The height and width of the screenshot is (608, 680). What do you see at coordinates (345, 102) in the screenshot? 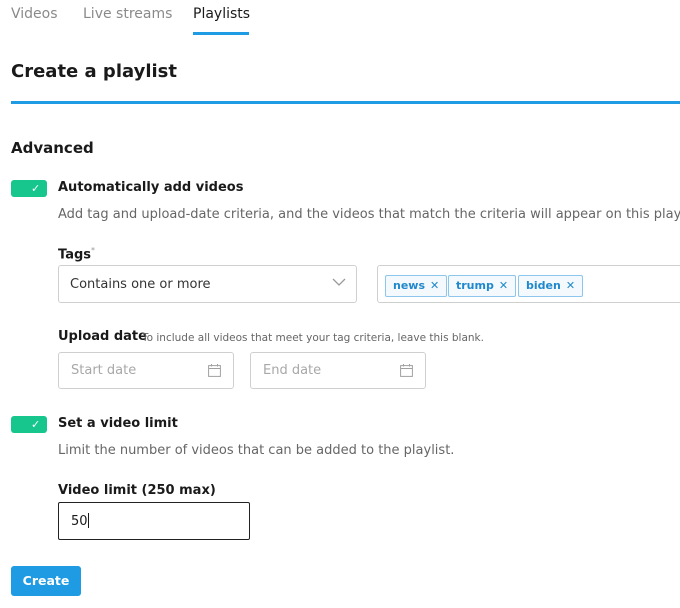
I see `title-divider` at bounding box center [345, 102].